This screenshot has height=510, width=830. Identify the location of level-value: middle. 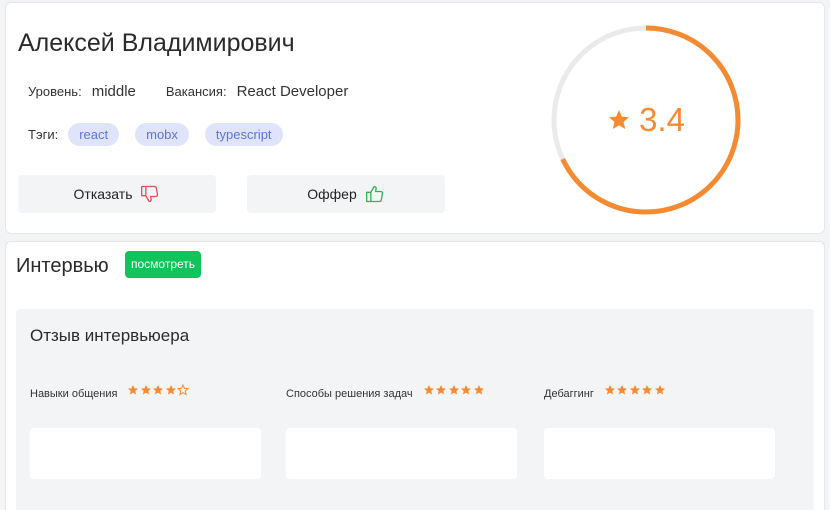
(113, 91).